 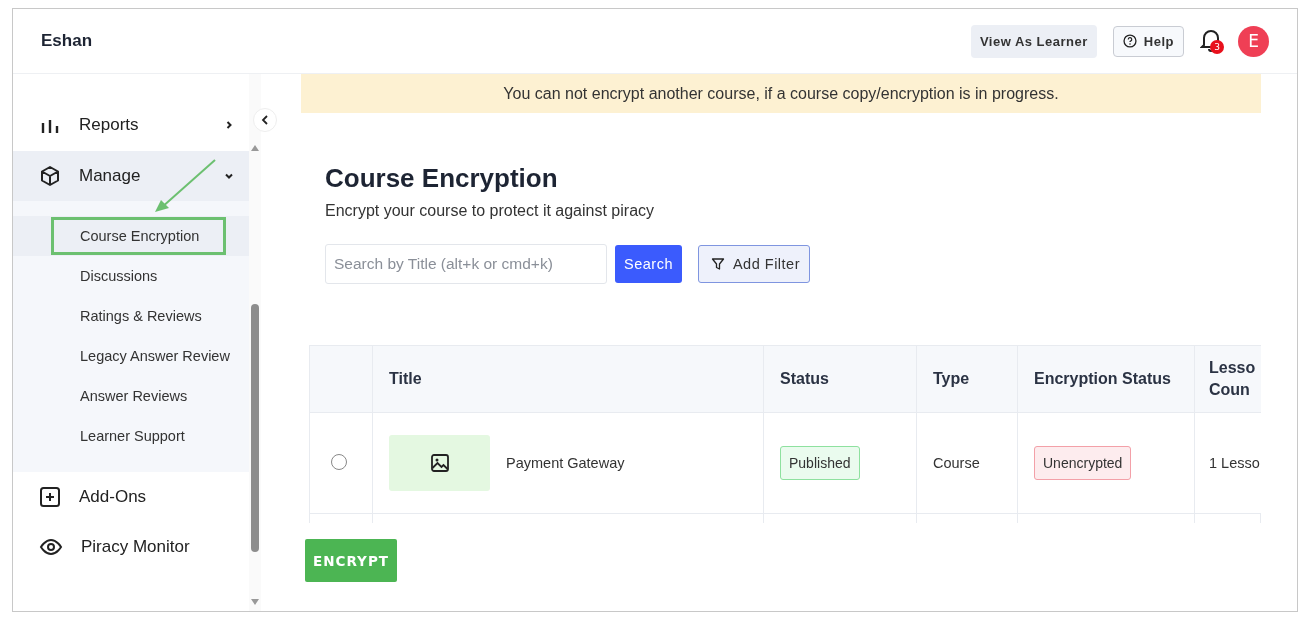 I want to click on submenu-item: Discussions, so click(x=131, y=276).